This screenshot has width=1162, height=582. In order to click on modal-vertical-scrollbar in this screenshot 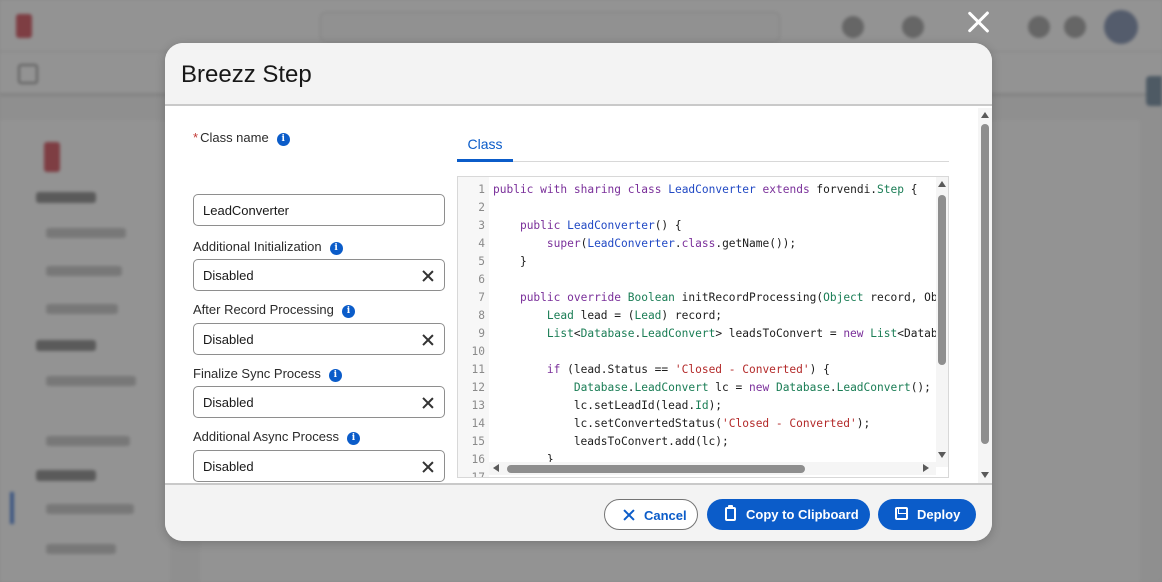, I will do `click(985, 295)`.